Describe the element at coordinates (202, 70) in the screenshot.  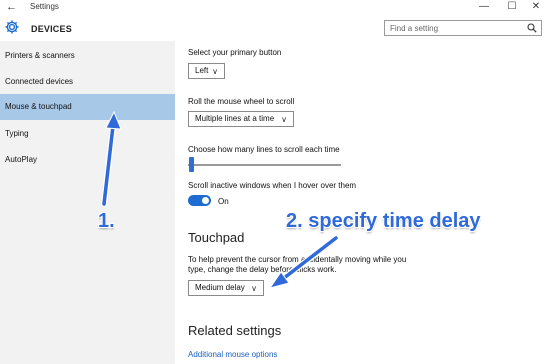
I see `primary-button-value: Left` at that location.